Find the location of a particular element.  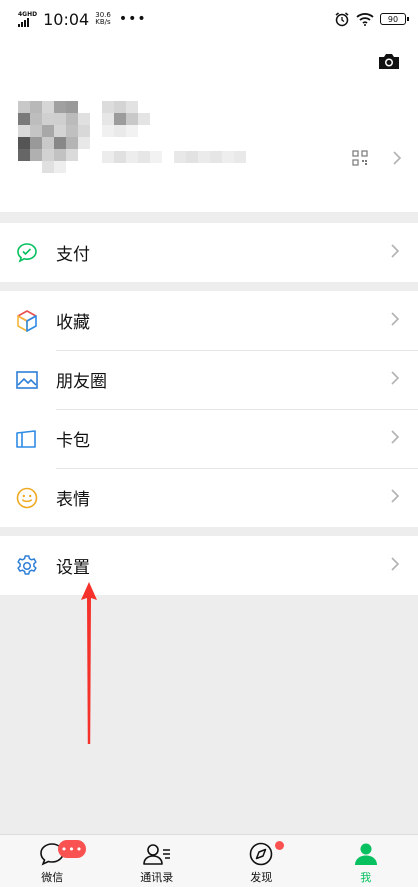

avatar is located at coordinates (54, 137).